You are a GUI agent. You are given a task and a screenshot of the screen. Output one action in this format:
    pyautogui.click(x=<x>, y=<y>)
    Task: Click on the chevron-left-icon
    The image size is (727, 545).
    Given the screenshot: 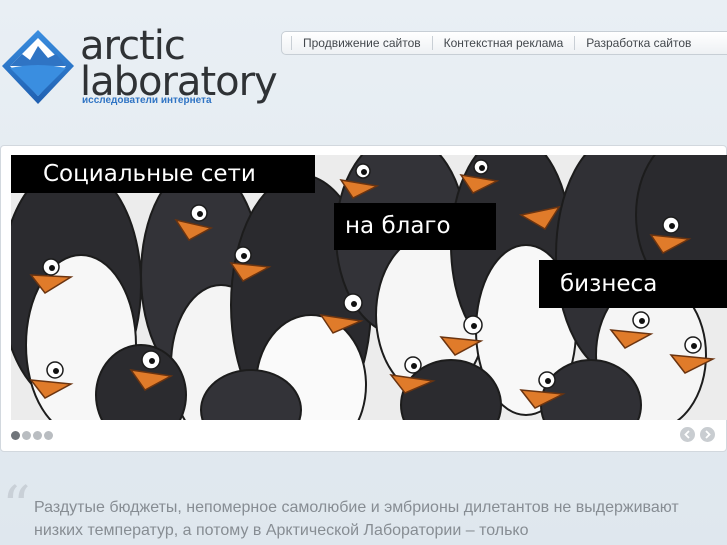 What is the action you would take?
    pyautogui.click(x=687, y=434)
    